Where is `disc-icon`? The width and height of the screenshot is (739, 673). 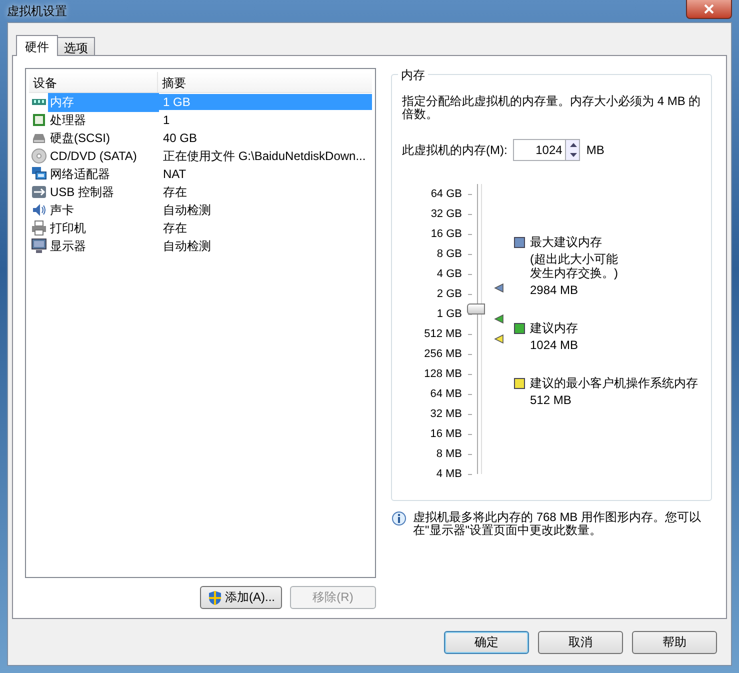
disc-icon is located at coordinates (39, 156).